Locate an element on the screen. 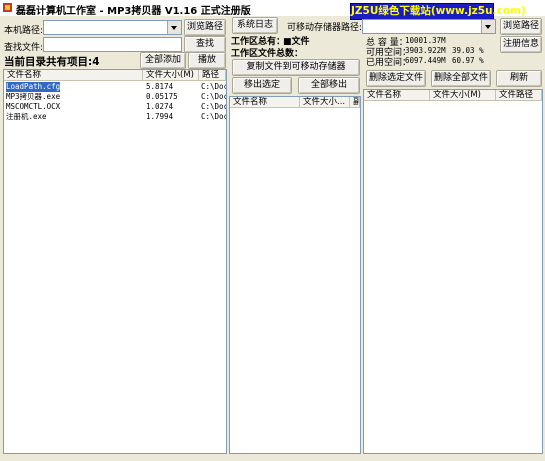  table-row: MP3拷贝器.exe 0.05175 C:\Doc is located at coordinates (115, 97).